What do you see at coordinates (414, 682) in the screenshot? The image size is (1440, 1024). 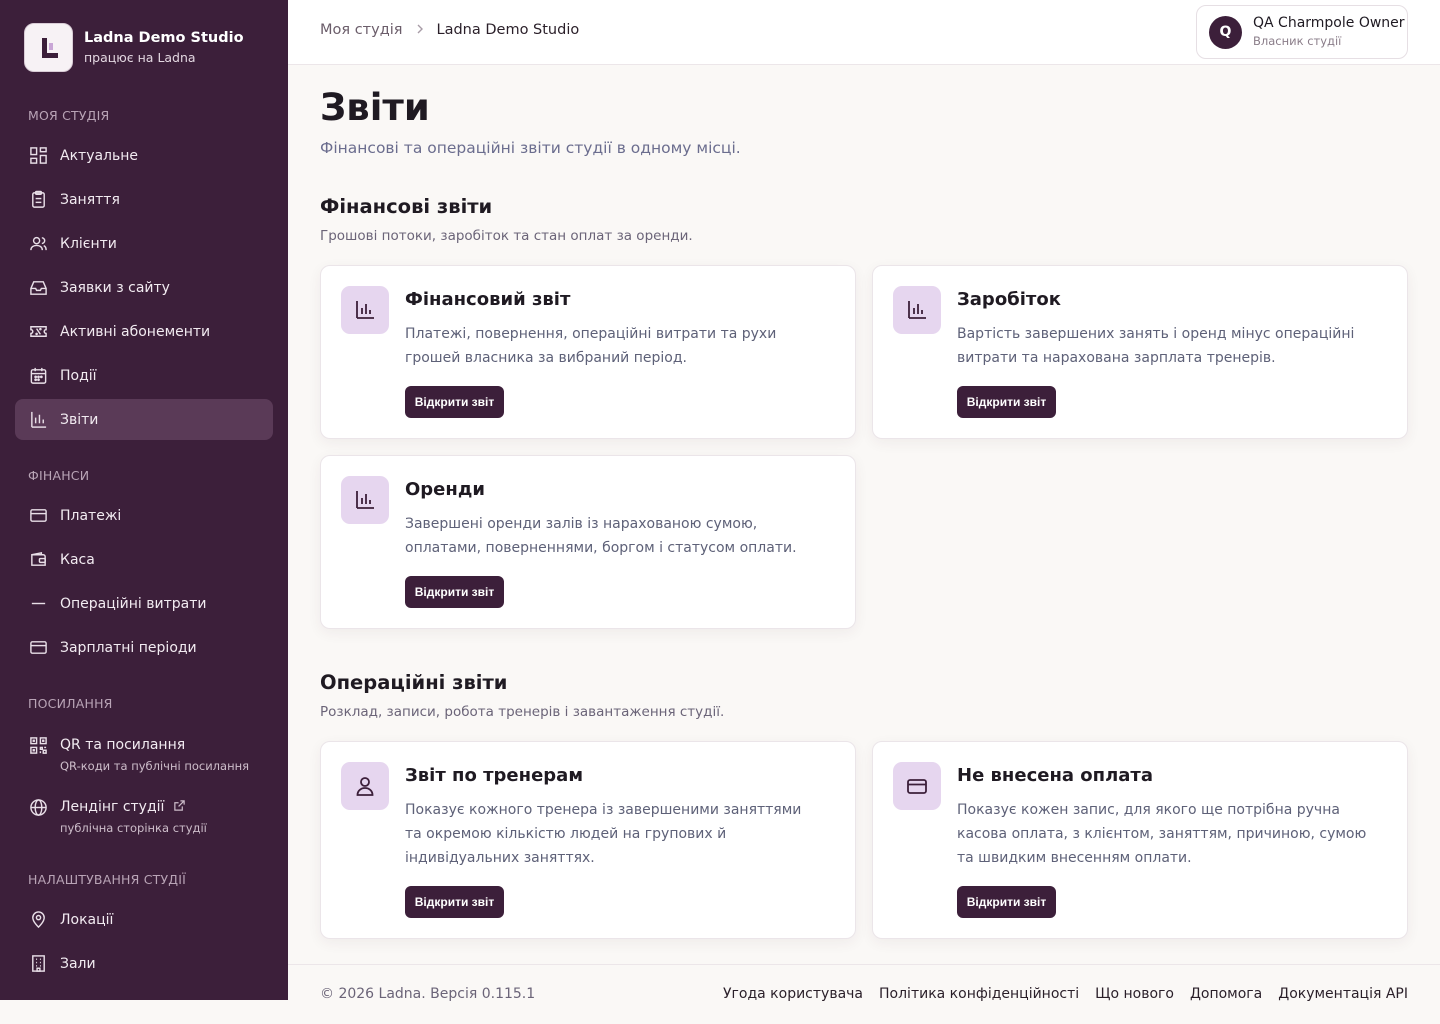 I see `operational-section-title: Операційні звіти` at bounding box center [414, 682].